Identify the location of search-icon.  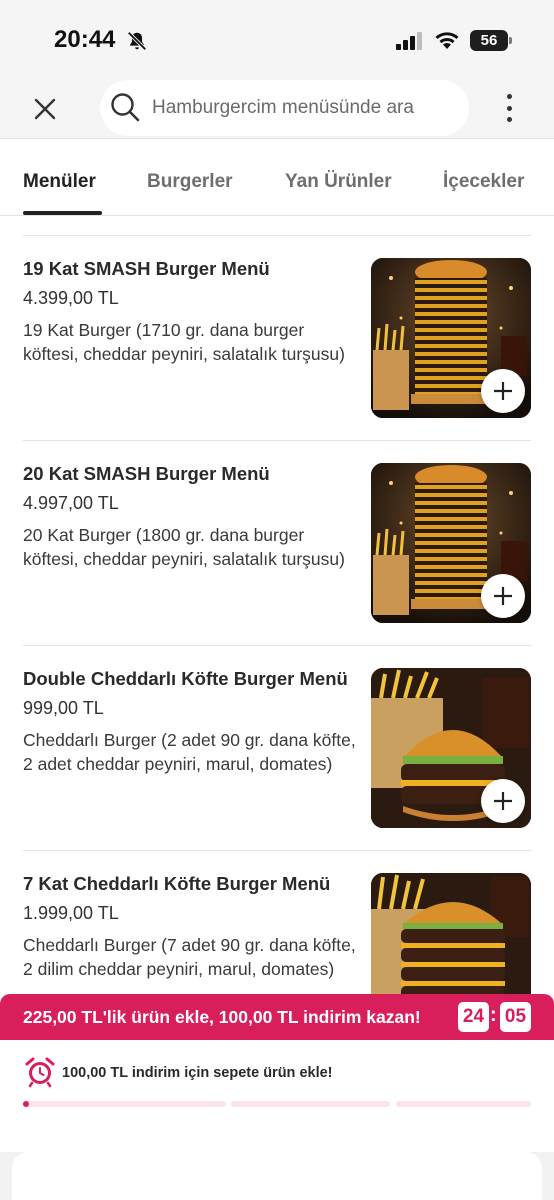
(125, 107).